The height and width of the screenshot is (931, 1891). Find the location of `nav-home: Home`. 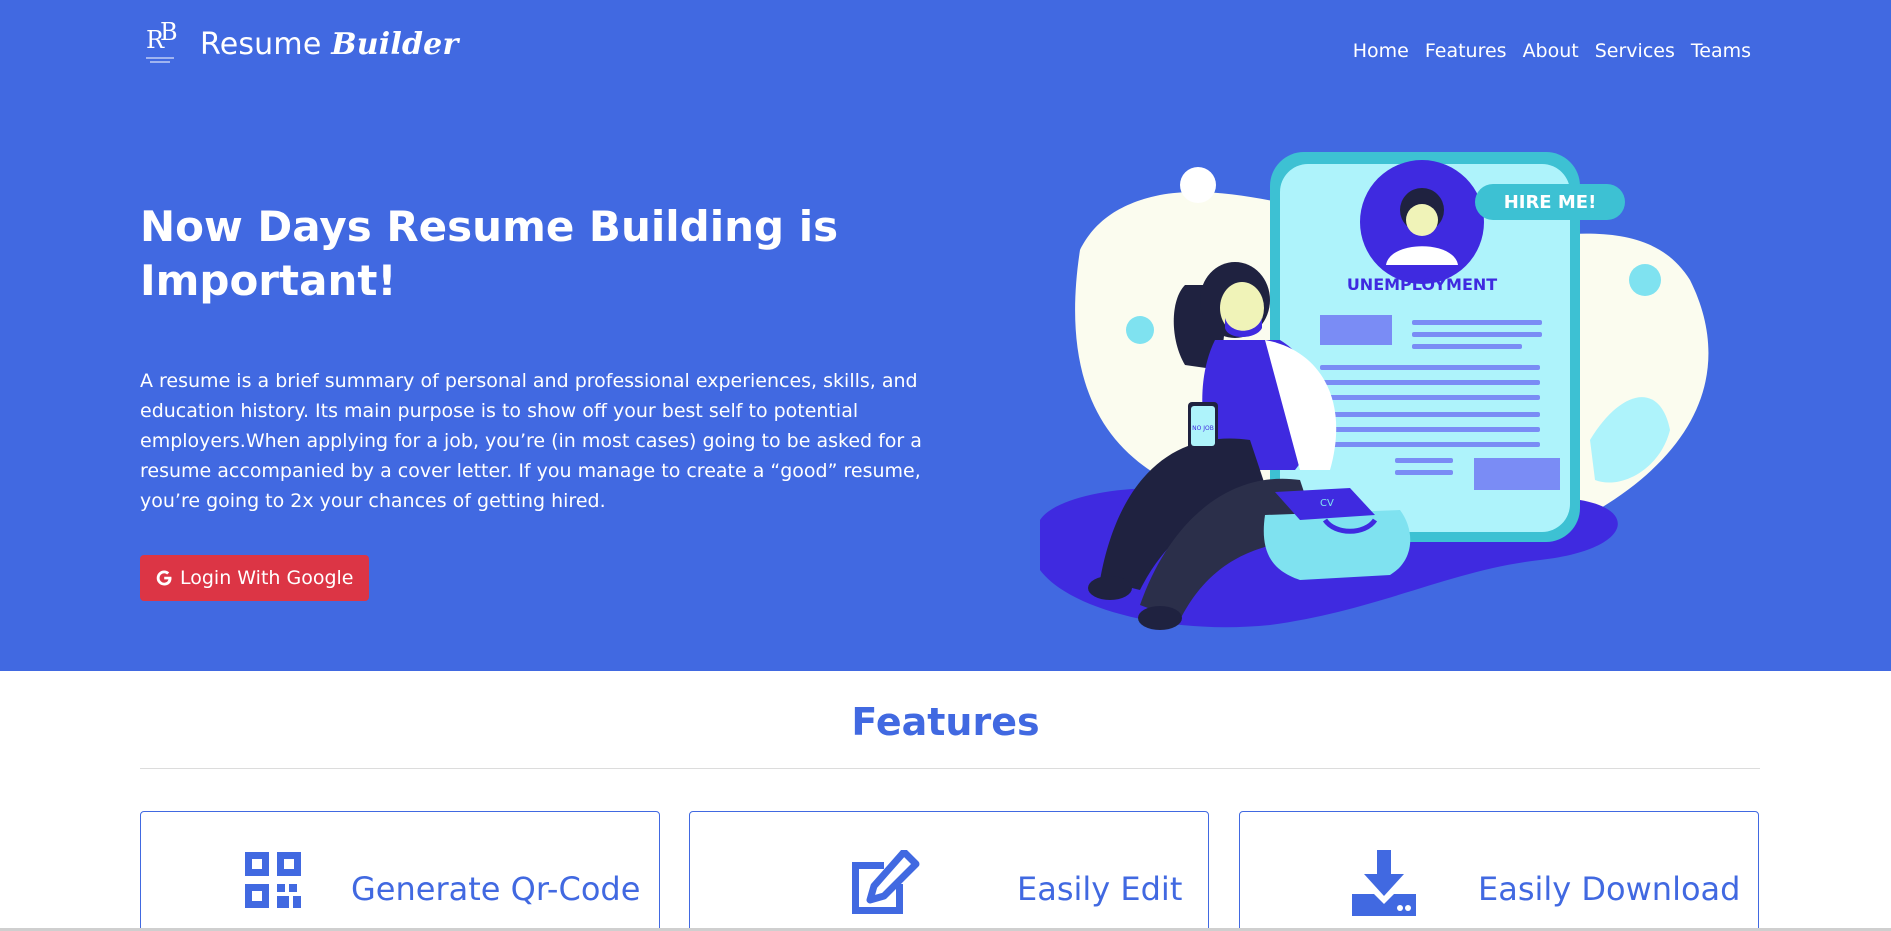

nav-home: Home is located at coordinates (1381, 51).